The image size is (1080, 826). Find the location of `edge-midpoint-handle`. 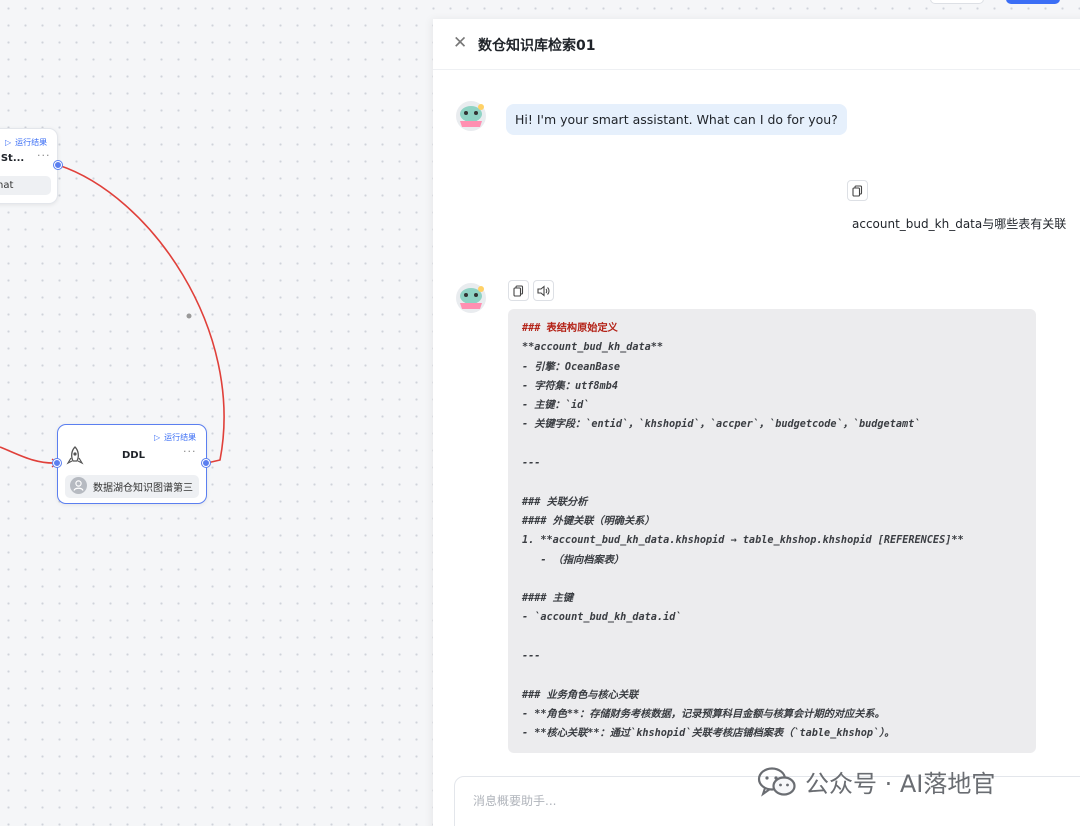

edge-midpoint-handle is located at coordinates (189, 316).